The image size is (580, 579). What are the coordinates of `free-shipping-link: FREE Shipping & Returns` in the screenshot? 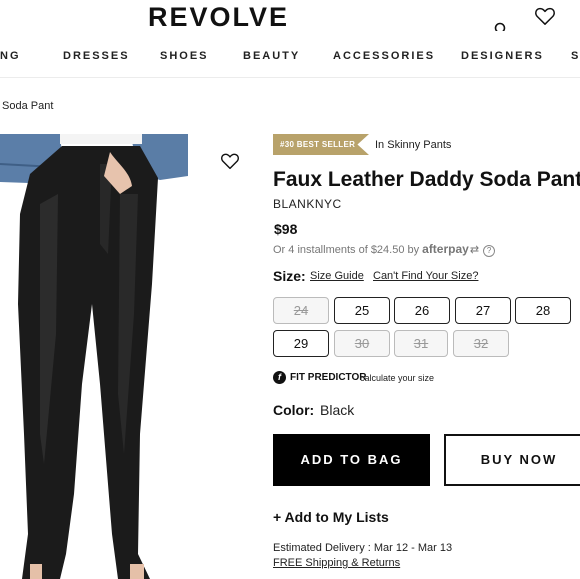 It's located at (336, 563).